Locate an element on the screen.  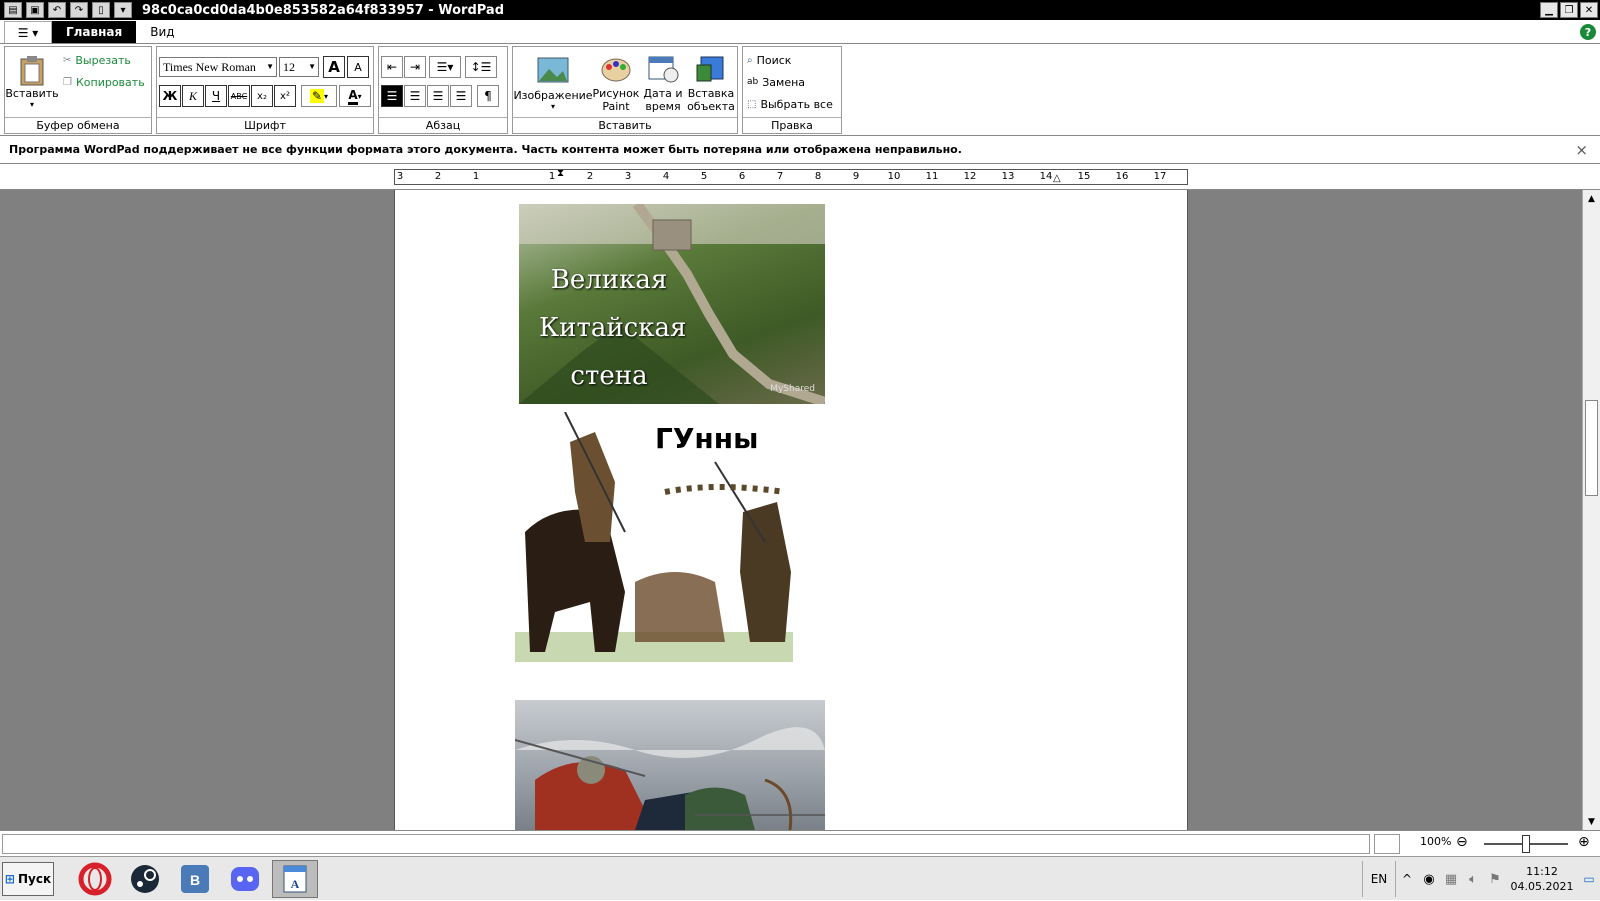
copy-label: Копировать is located at coordinates (110, 82).